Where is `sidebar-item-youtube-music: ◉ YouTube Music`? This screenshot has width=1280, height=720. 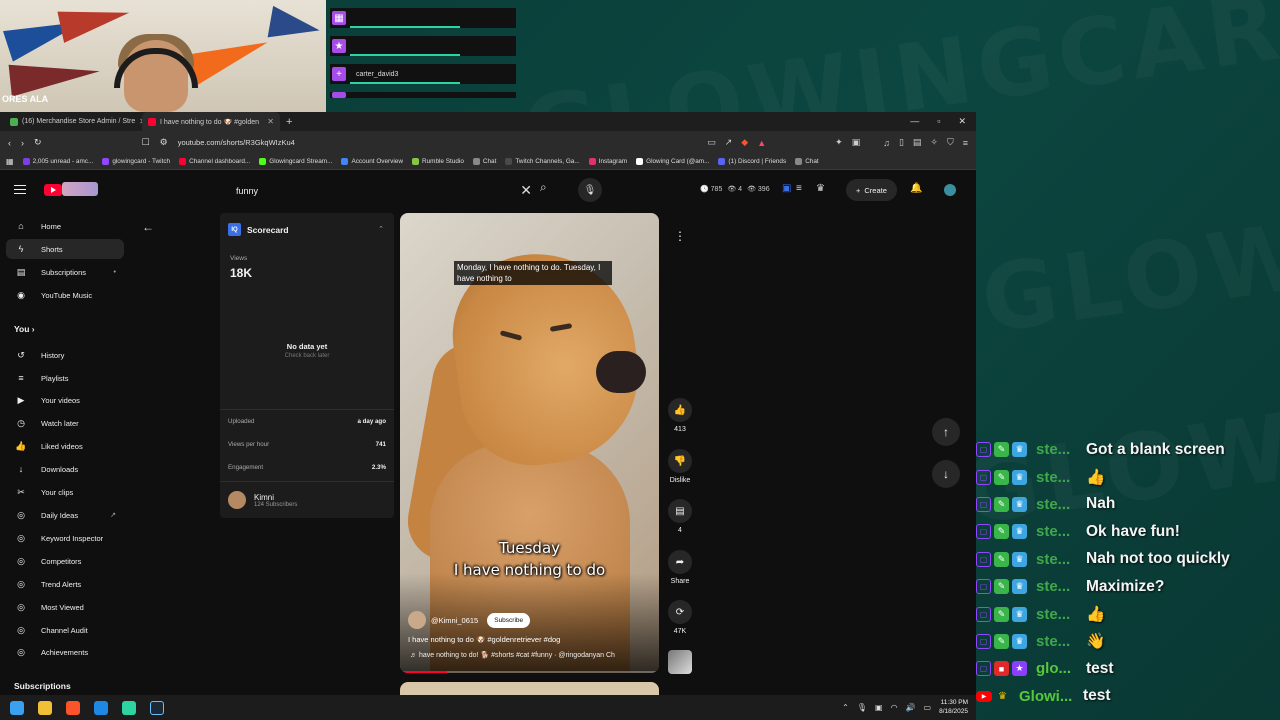 sidebar-item-youtube-music: ◉ YouTube Music is located at coordinates (65, 295).